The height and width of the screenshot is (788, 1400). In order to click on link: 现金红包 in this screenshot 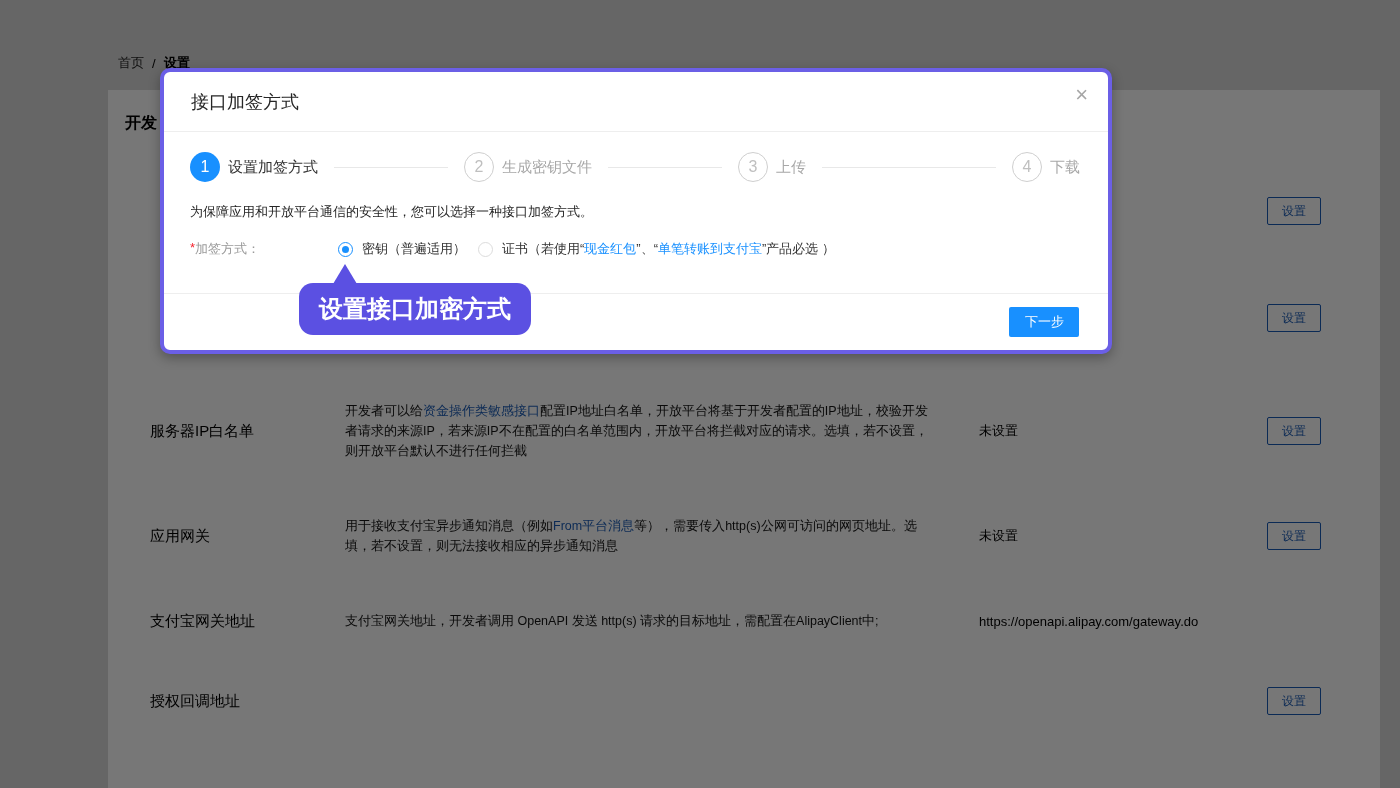, I will do `click(610, 248)`.